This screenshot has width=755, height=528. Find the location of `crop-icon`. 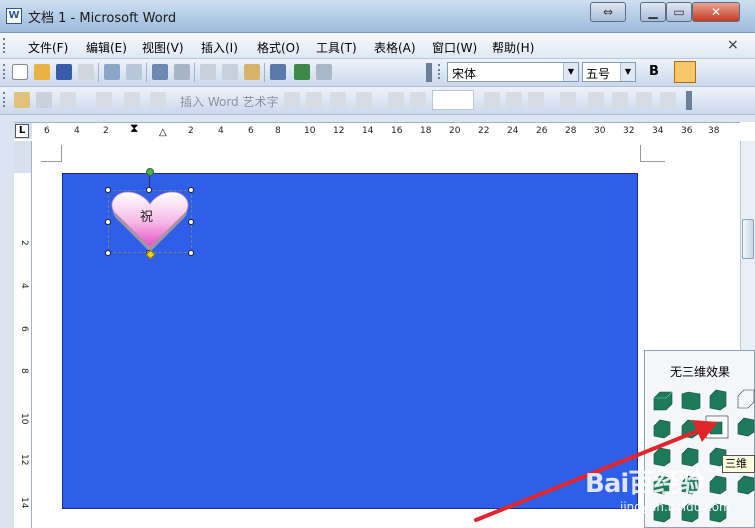

crop-icon is located at coordinates (68, 100).